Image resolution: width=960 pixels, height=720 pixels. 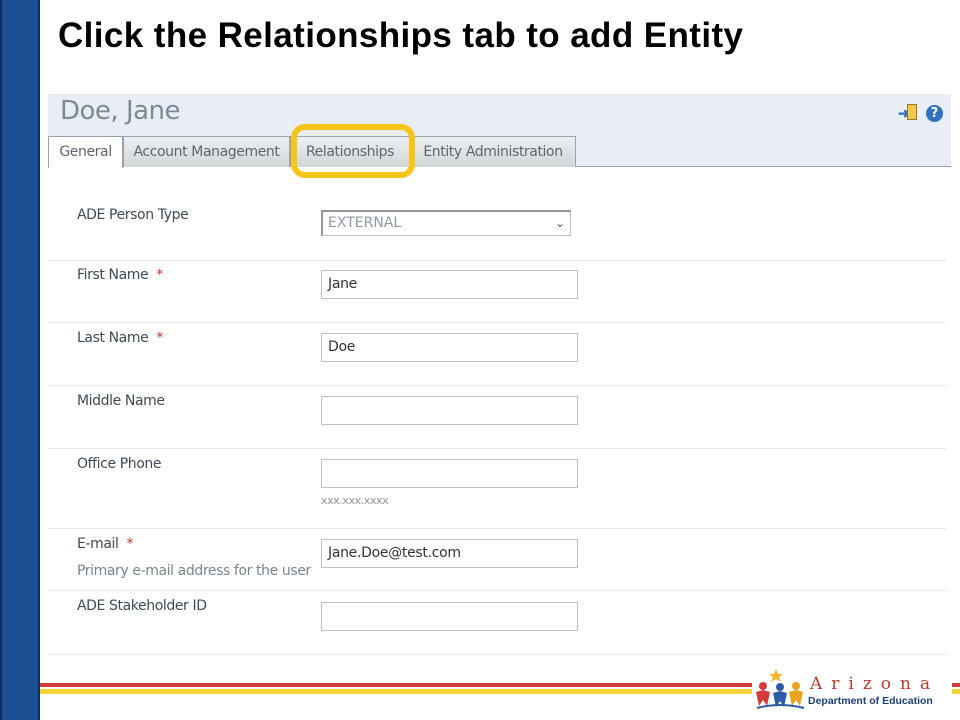 I want to click on row-person-type: ADE Person Type EXTERNAL ⌄, so click(x=497, y=220).